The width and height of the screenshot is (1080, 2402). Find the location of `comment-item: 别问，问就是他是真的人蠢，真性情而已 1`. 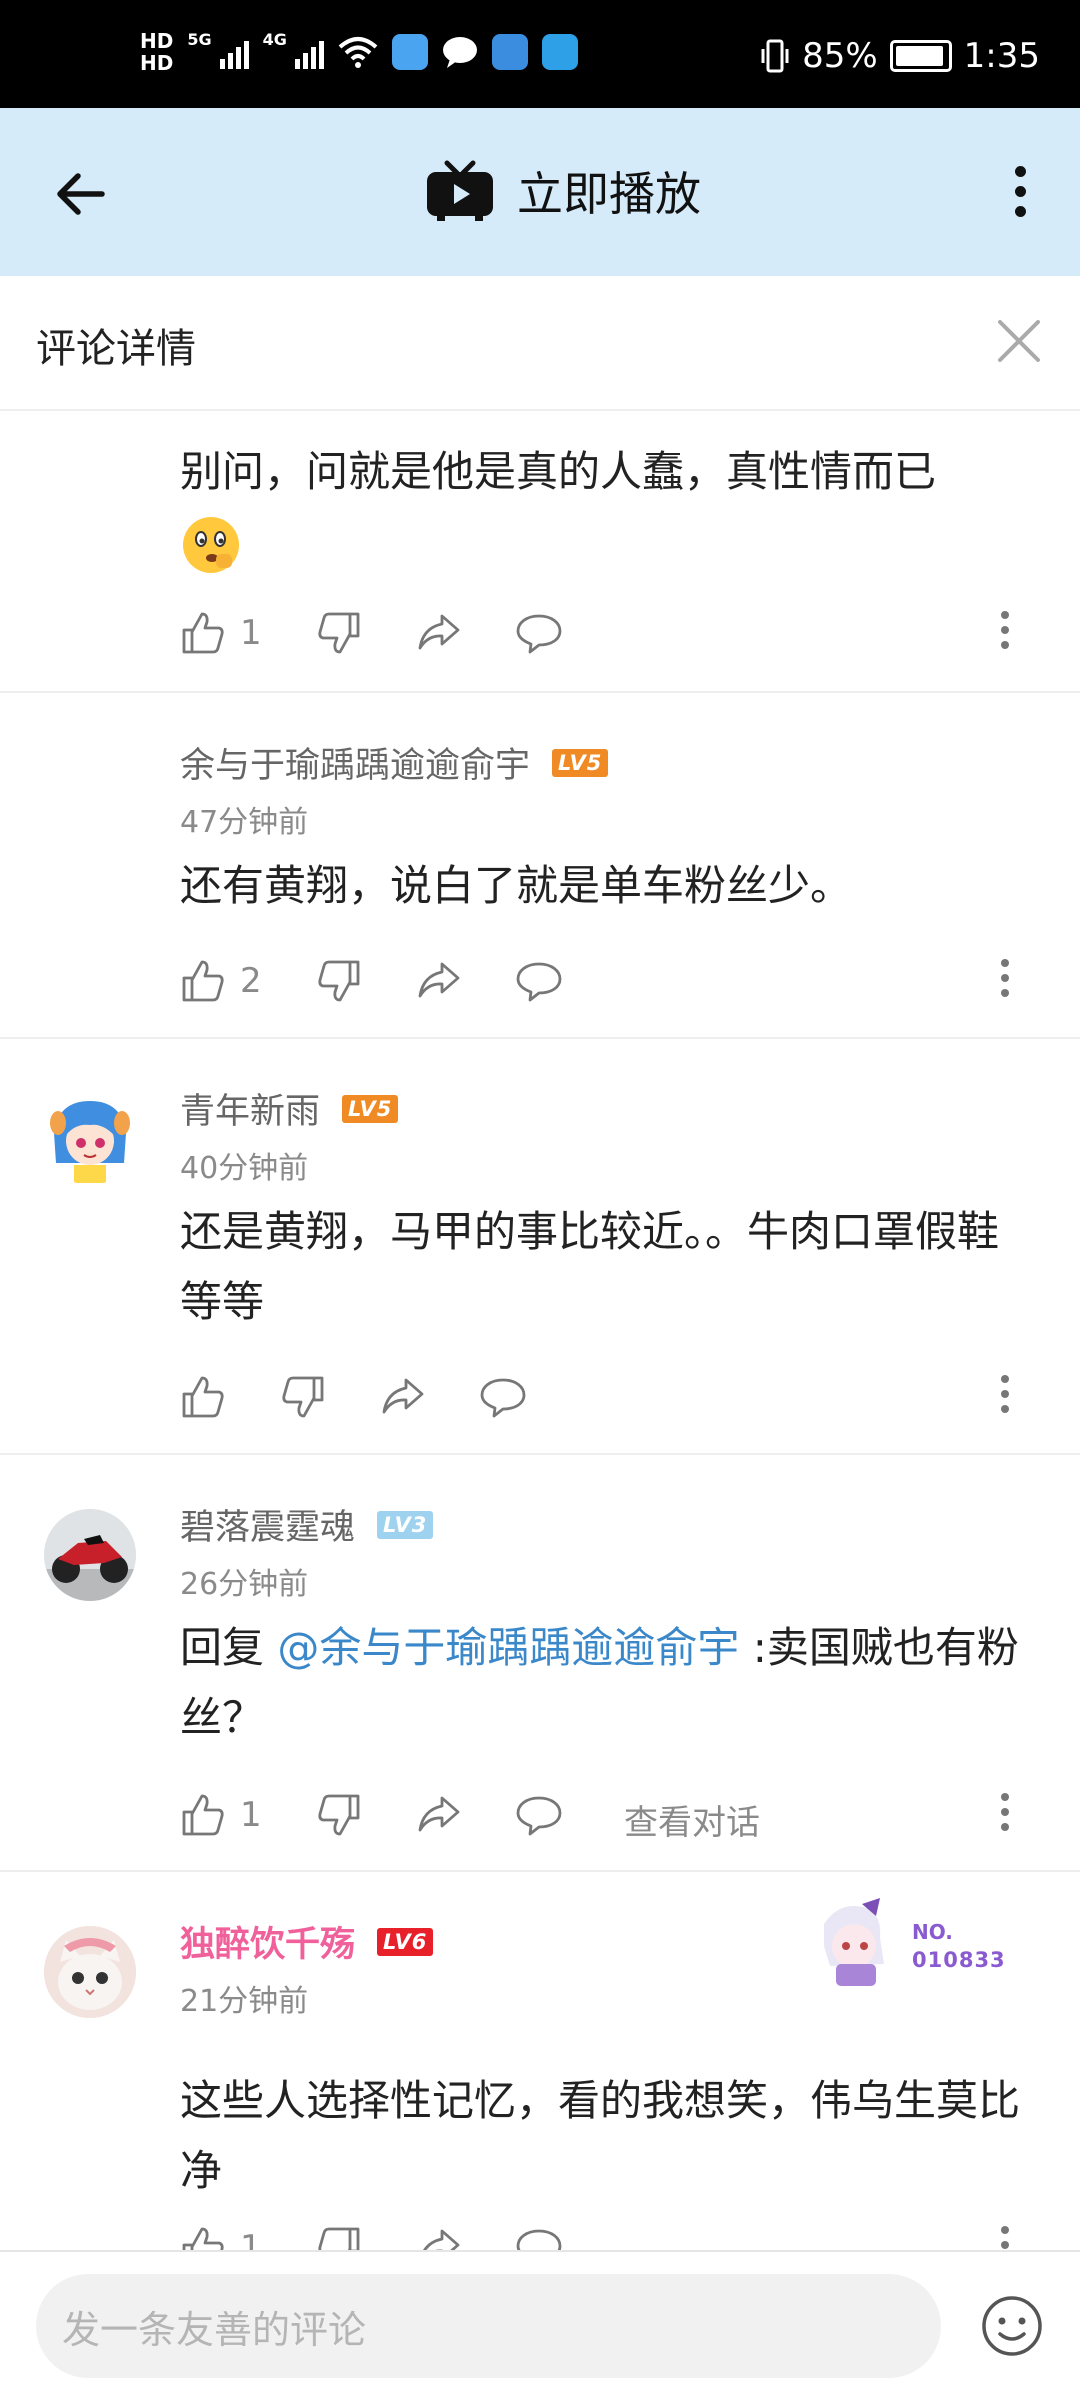

comment-item: 别问，问就是他是真的人蠢，真性情而已 1 is located at coordinates (540, 551).